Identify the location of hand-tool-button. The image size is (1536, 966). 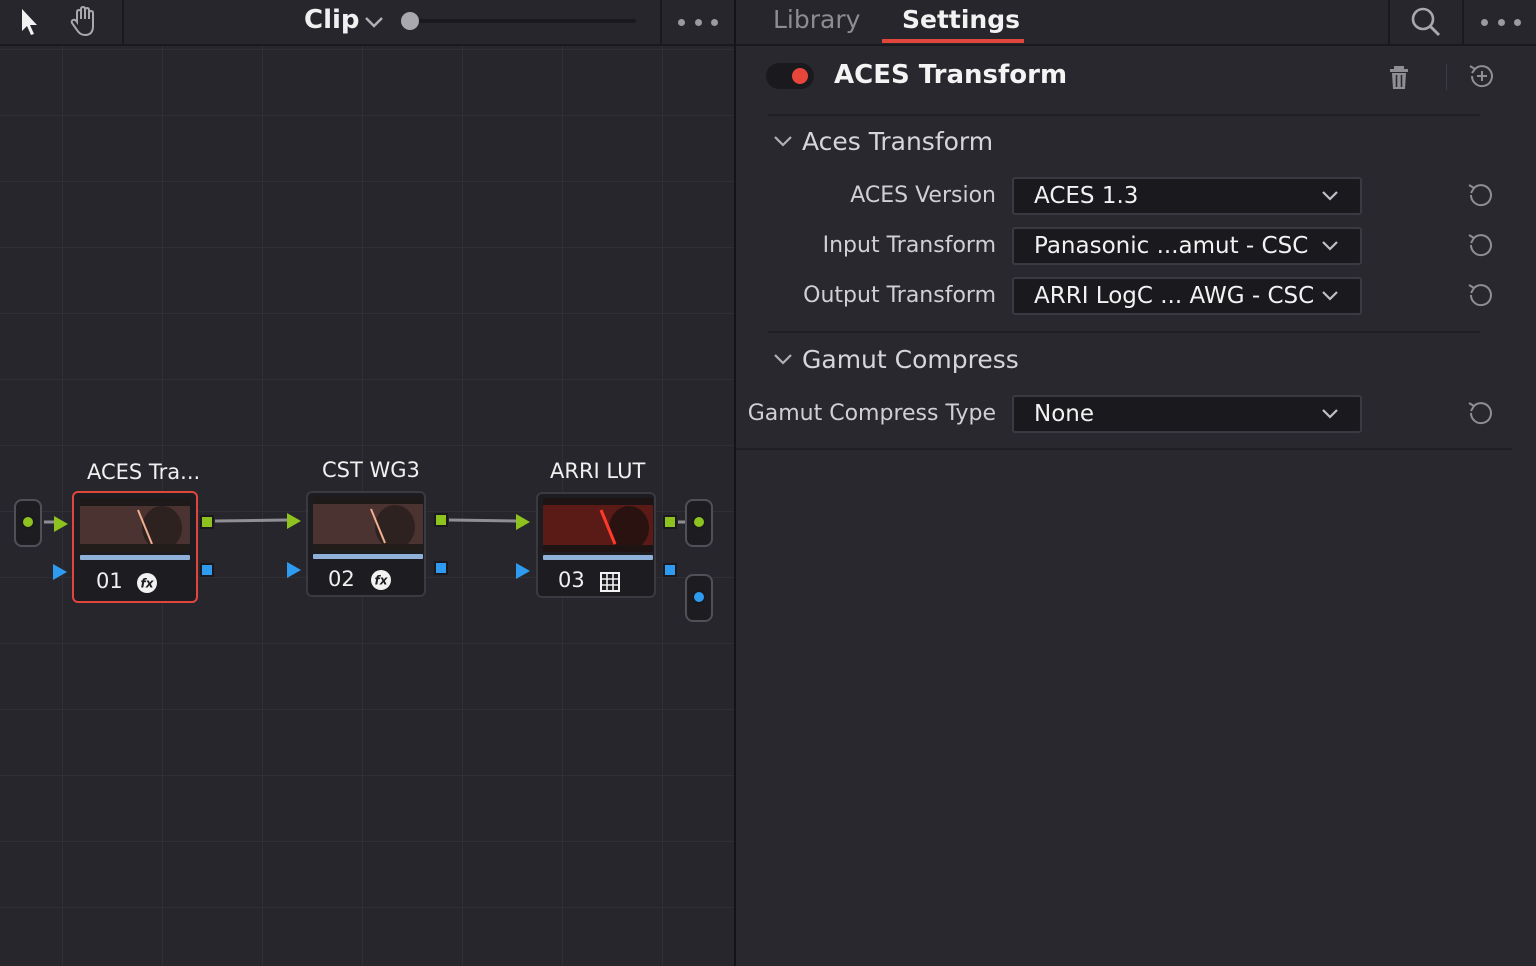
(86, 22).